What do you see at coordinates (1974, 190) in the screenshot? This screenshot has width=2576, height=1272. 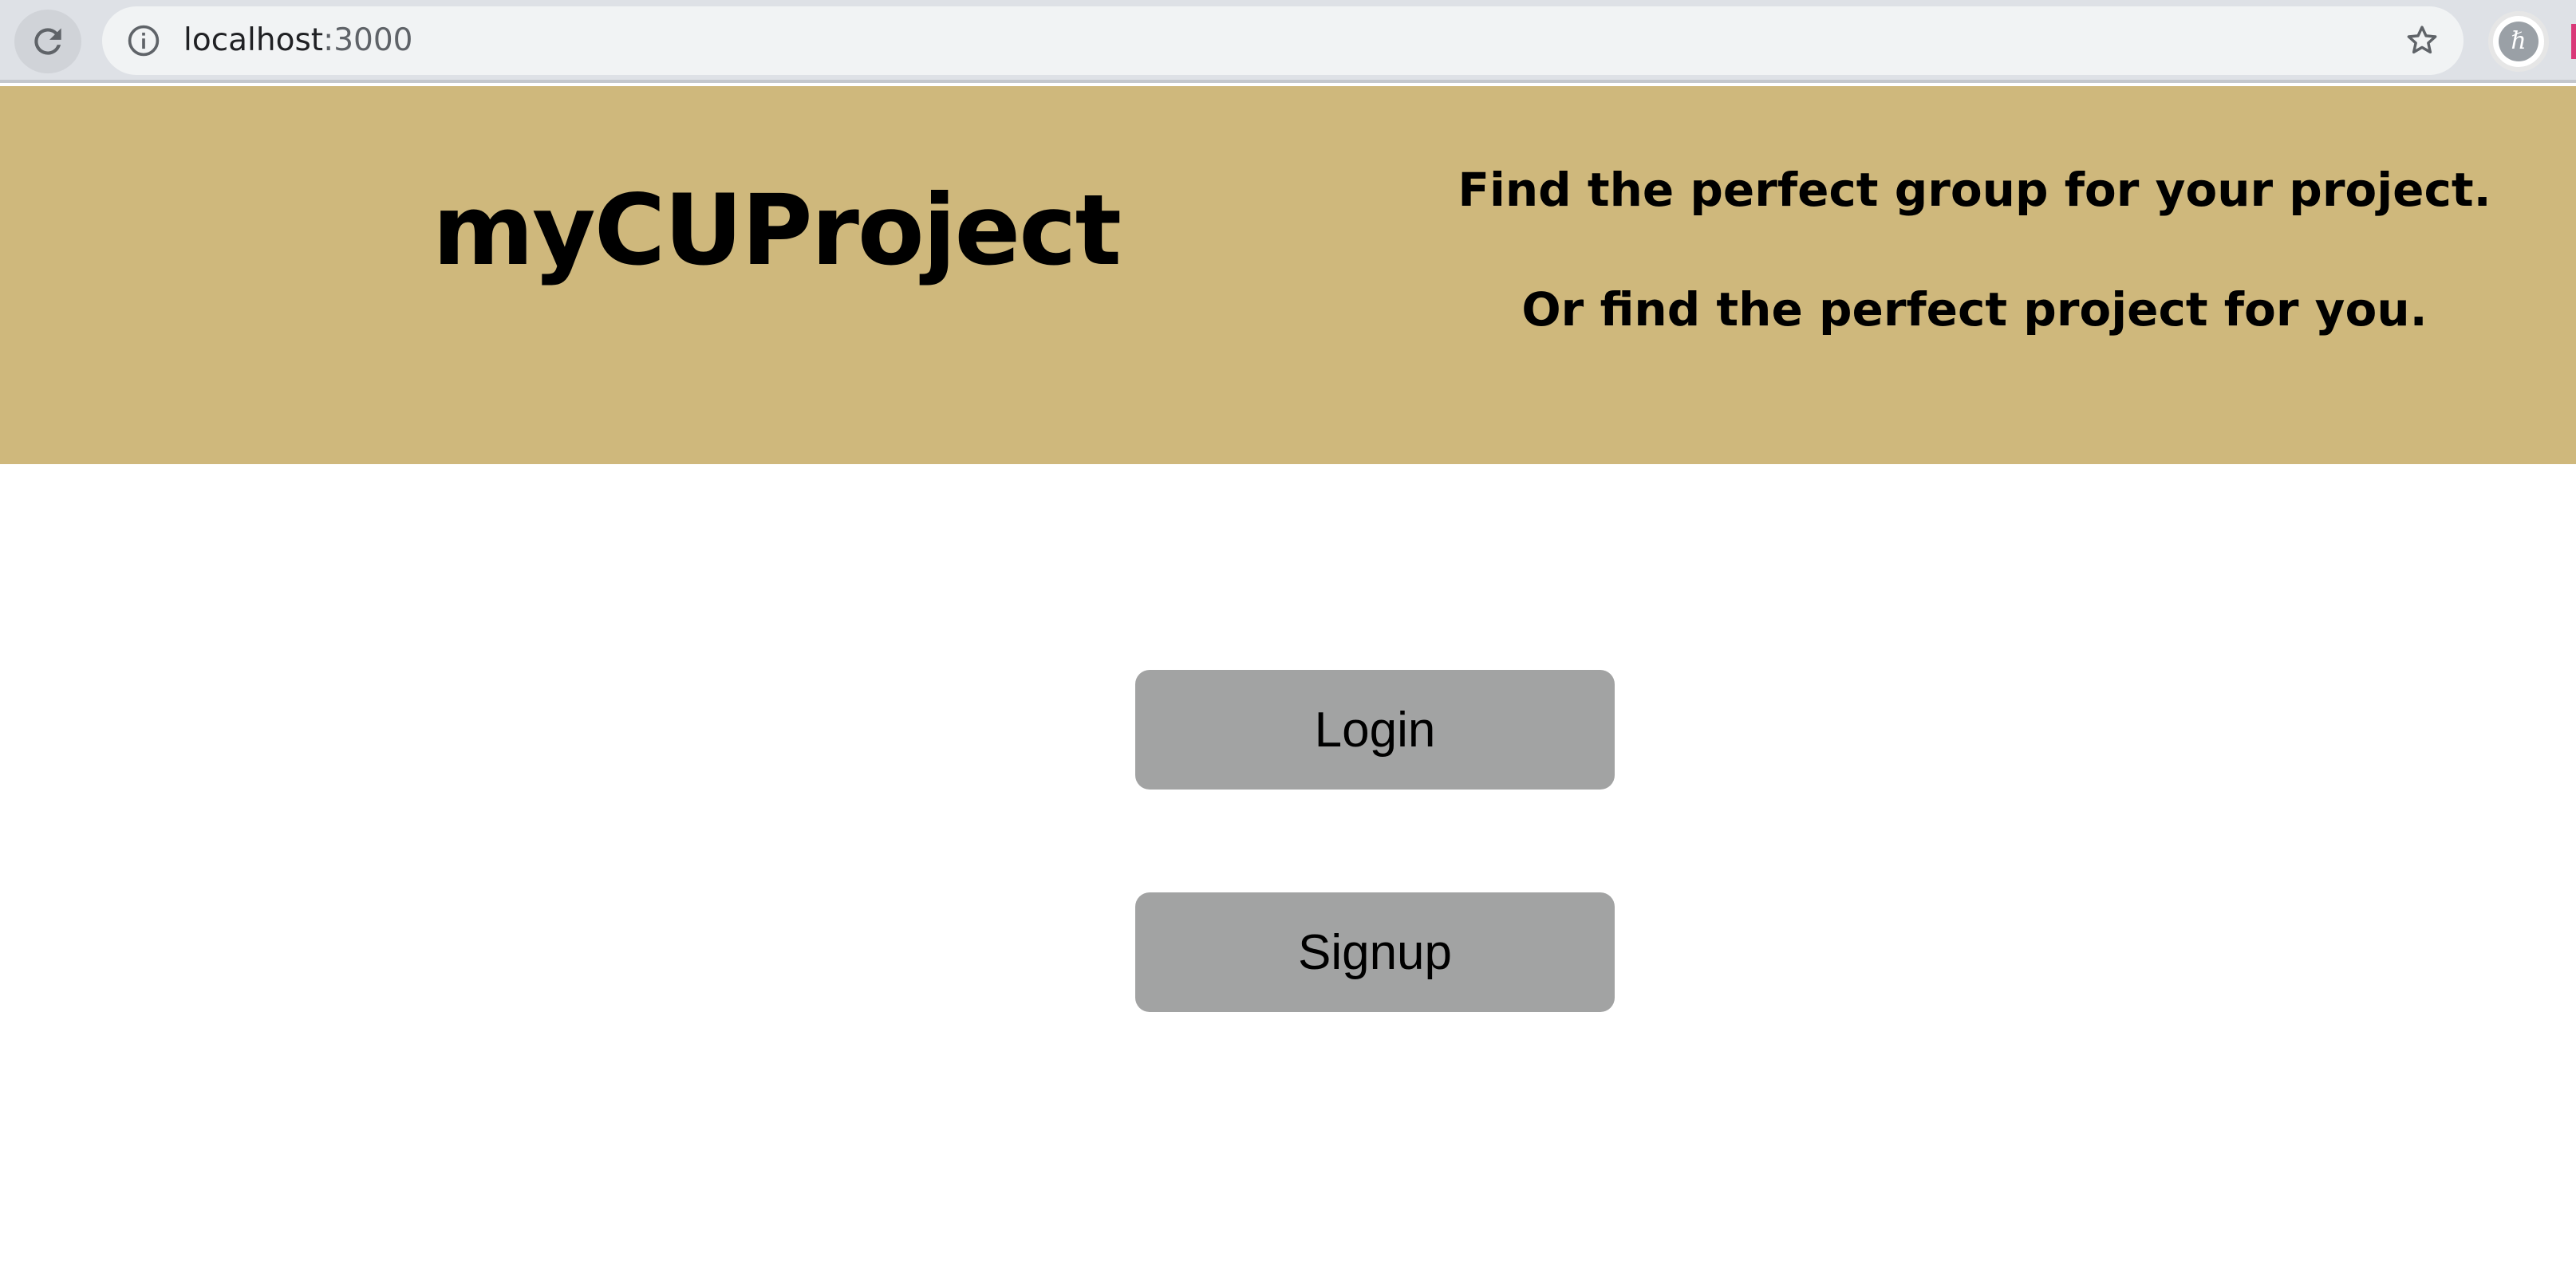 I see `tagline-group: Find the perfect group for your project.` at bounding box center [1974, 190].